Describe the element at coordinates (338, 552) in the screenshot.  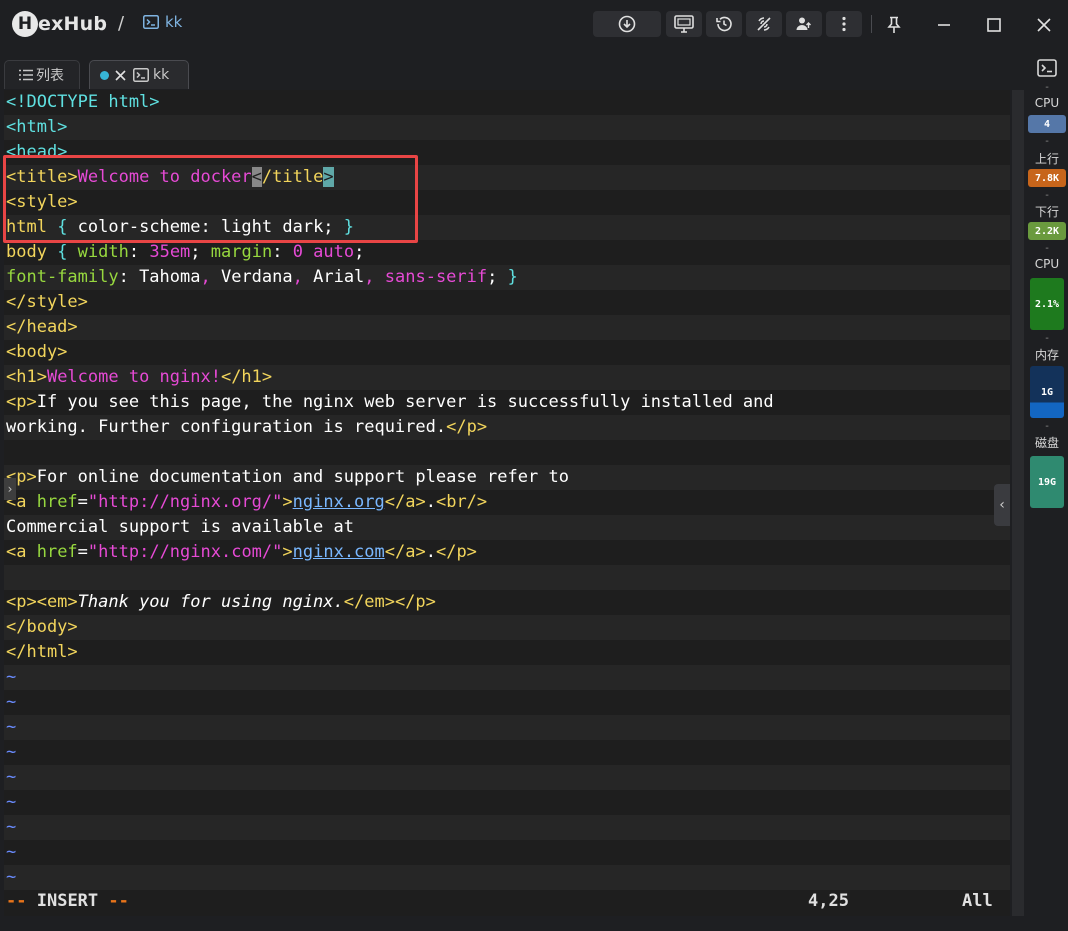
I see `editor-token: nginx.com` at that location.